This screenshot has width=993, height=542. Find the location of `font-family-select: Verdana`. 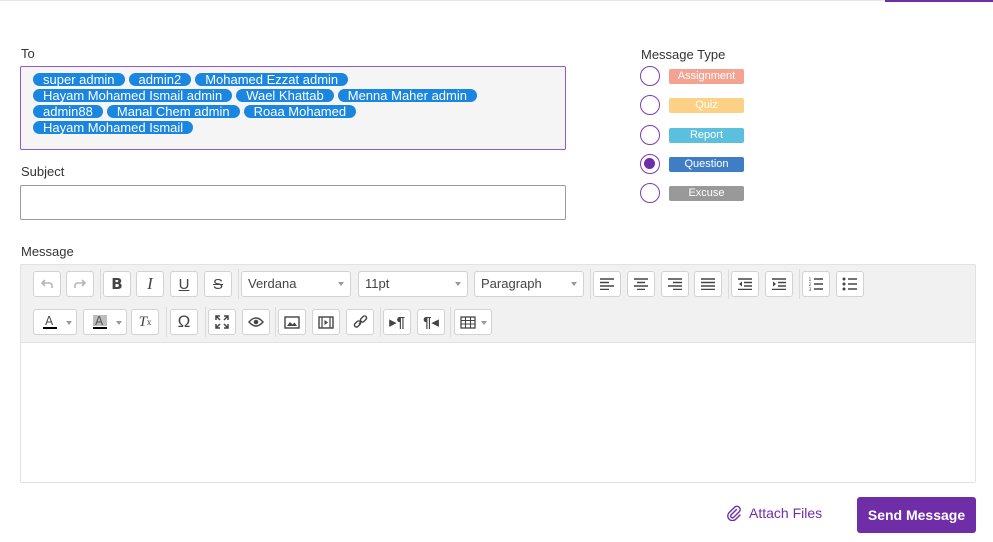

font-family-select: Verdana is located at coordinates (296, 284).